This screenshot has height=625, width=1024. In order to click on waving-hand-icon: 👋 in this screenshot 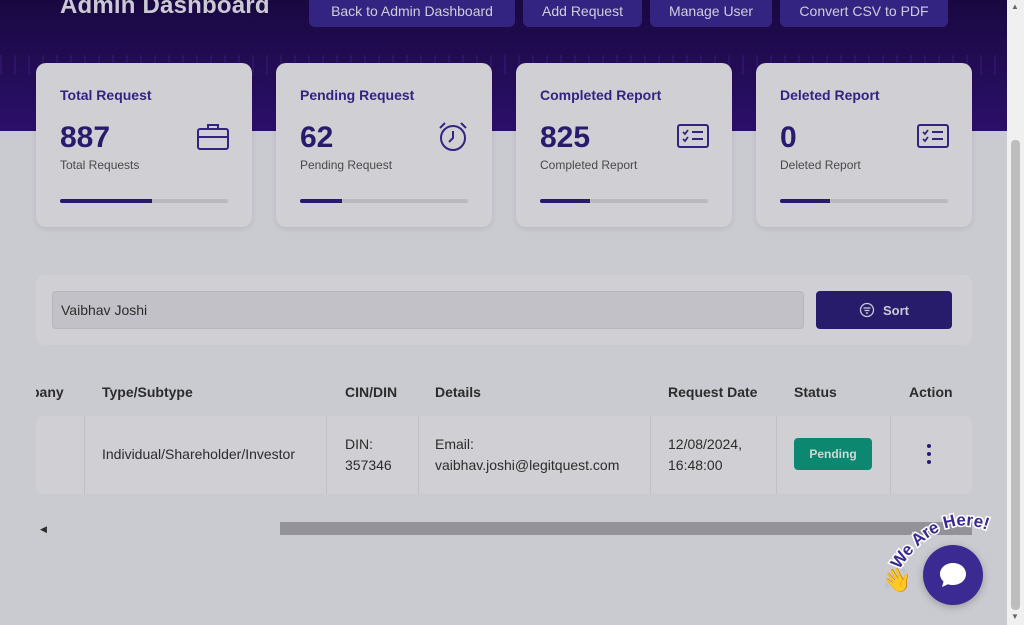, I will do `click(897, 580)`.